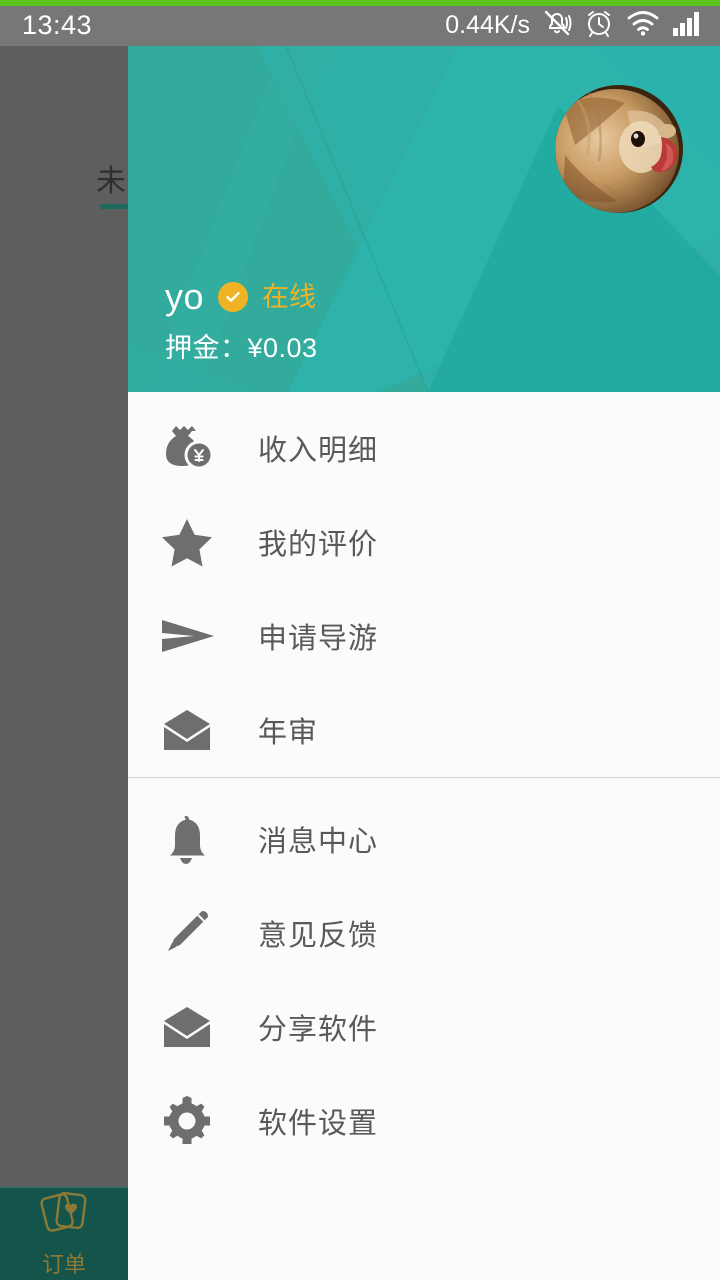 This screenshot has height=1280, width=720. I want to click on background-tab-indicator, so click(114, 206).